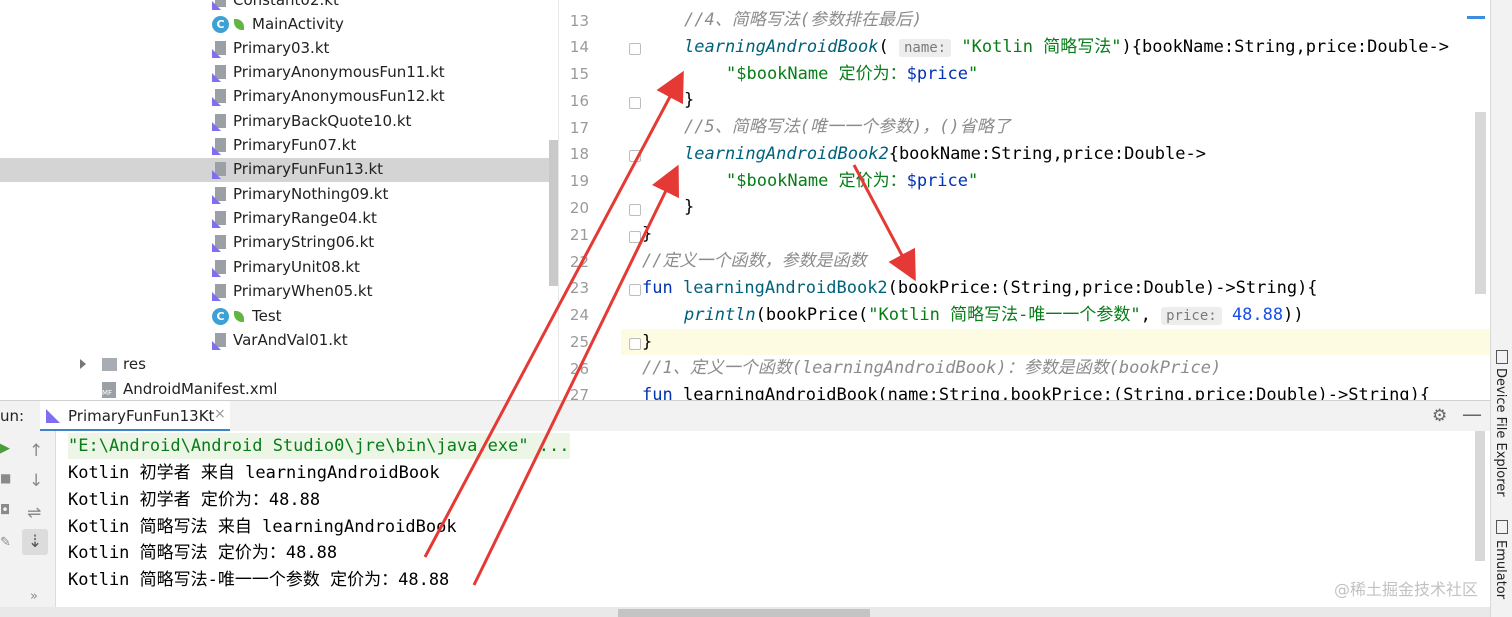 The width and height of the screenshot is (1512, 617). Describe the element at coordinates (259, 580) in the screenshot. I see `console-line: Kotlin 简略写法-唯一一个参数 定价为：48.88` at that location.